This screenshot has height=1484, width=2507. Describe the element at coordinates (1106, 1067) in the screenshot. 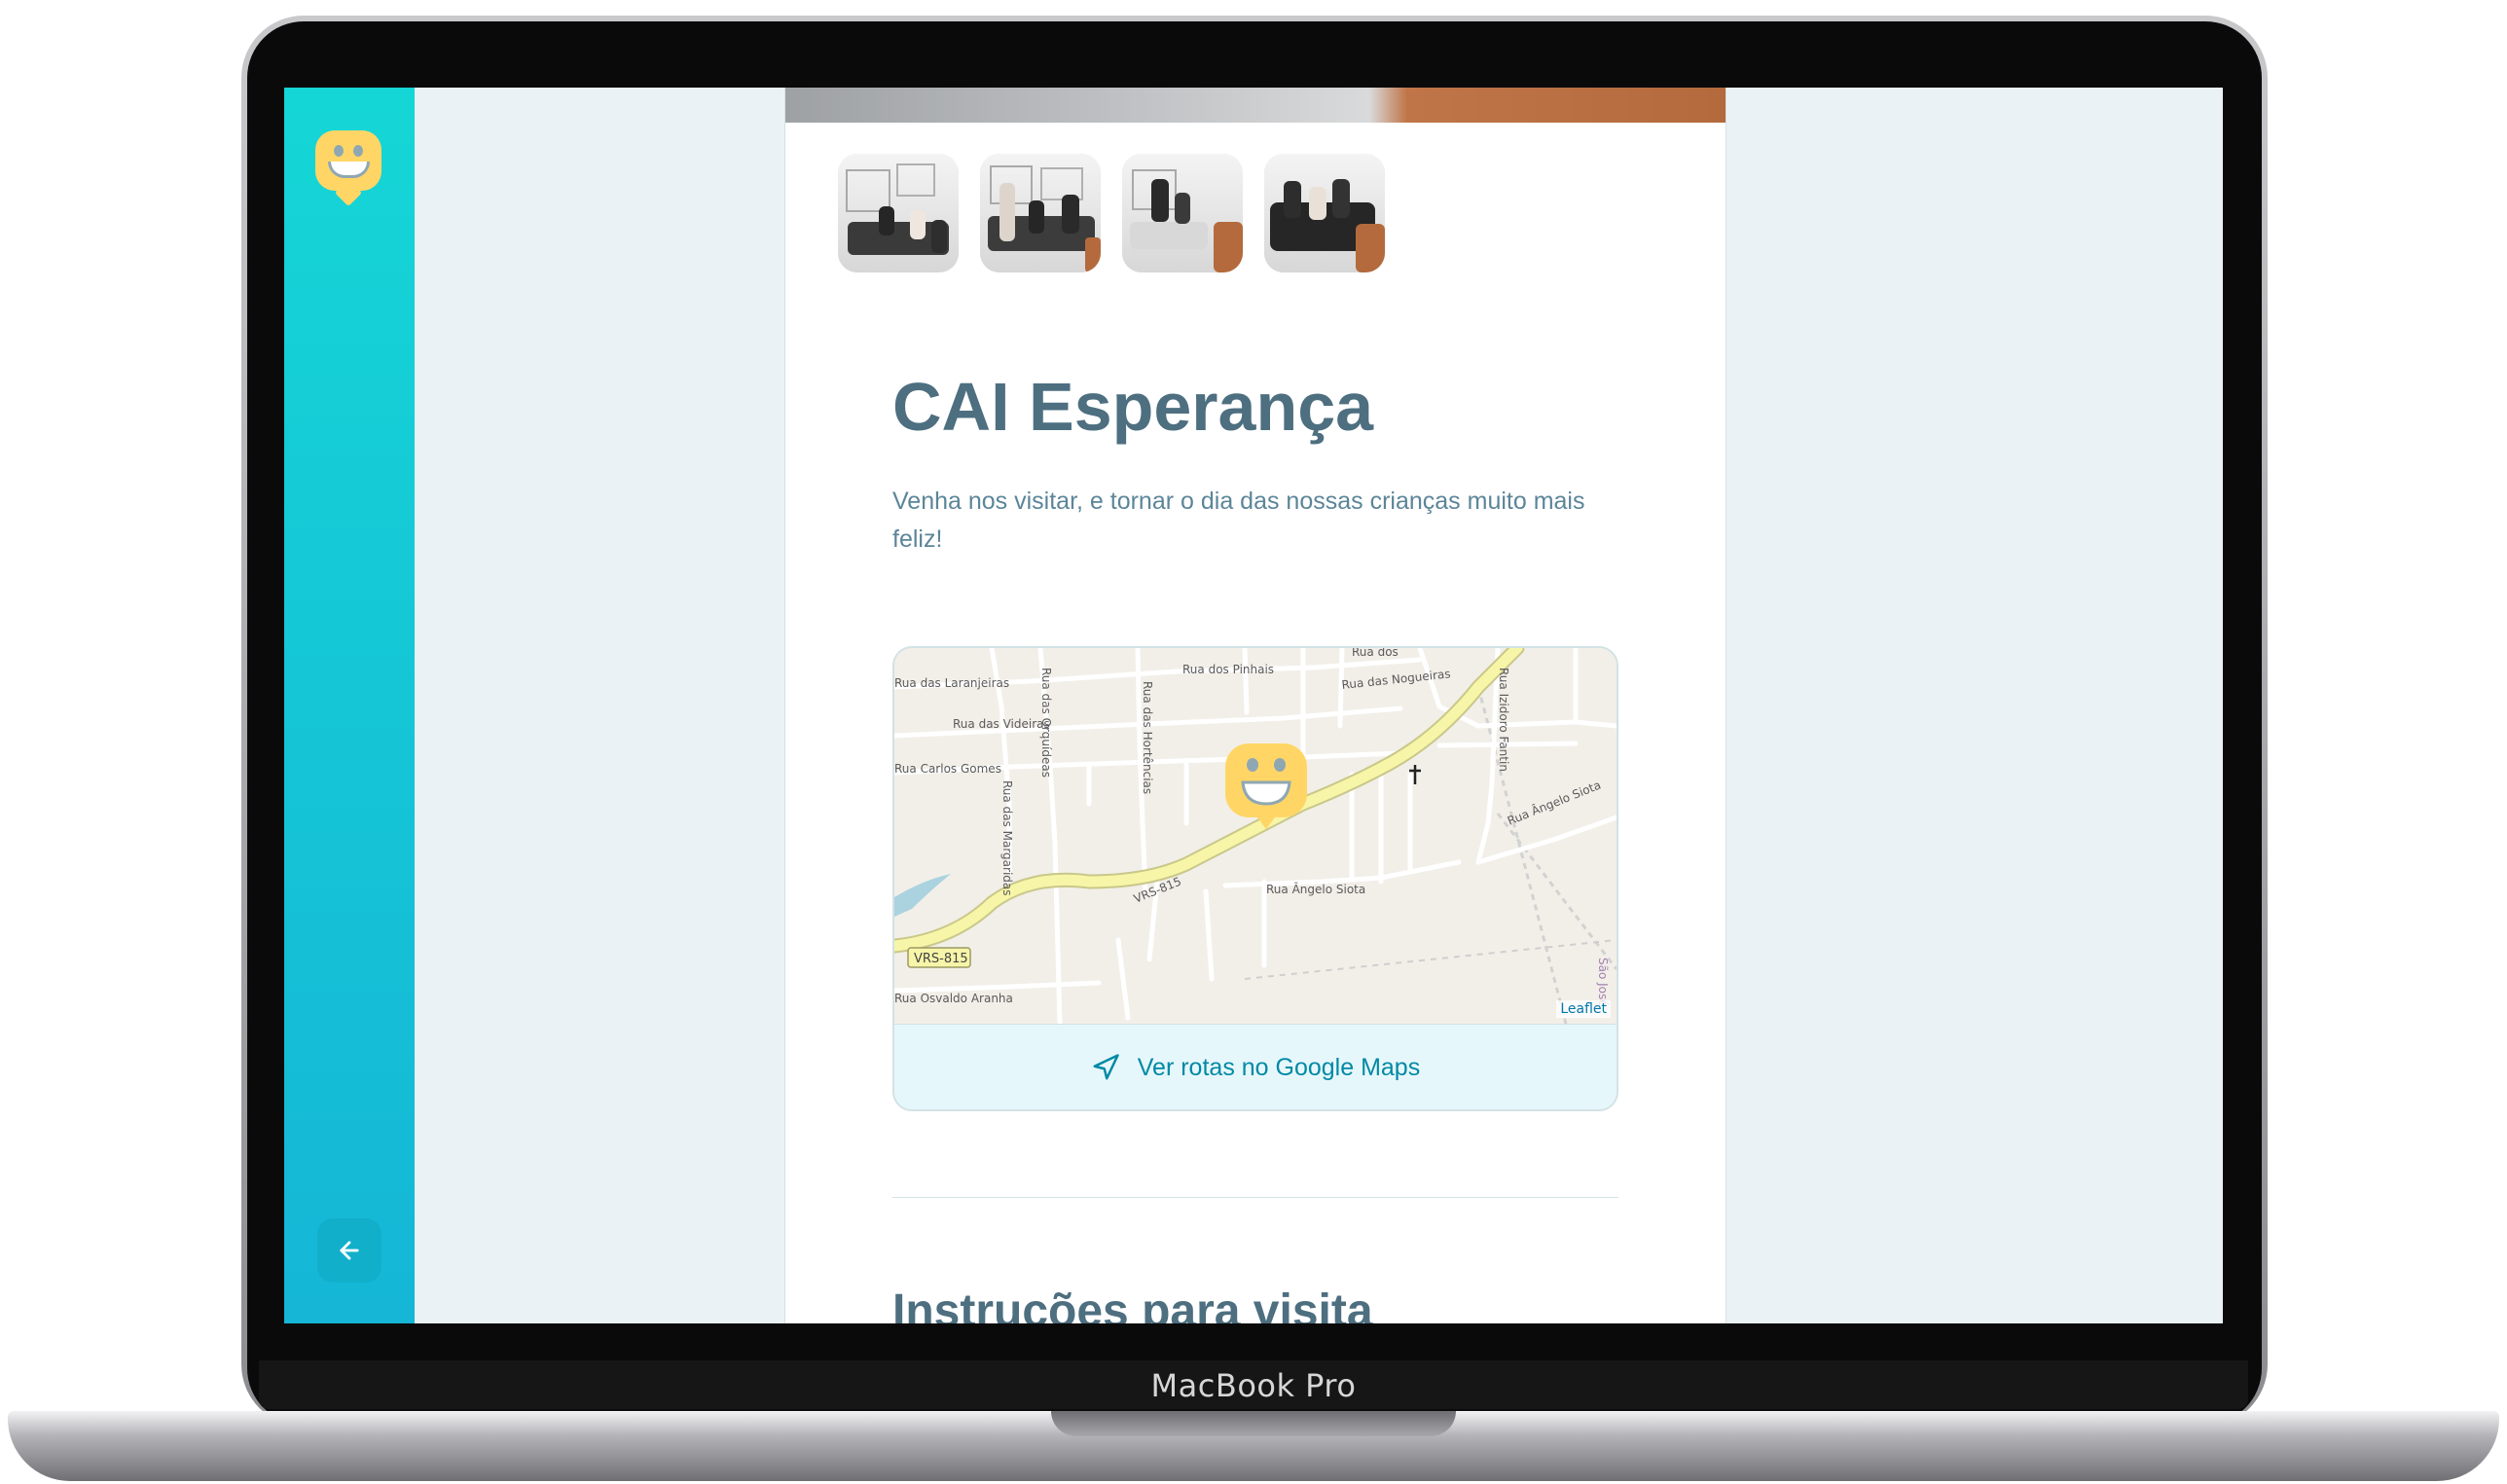

I see `navigation-icon` at that location.